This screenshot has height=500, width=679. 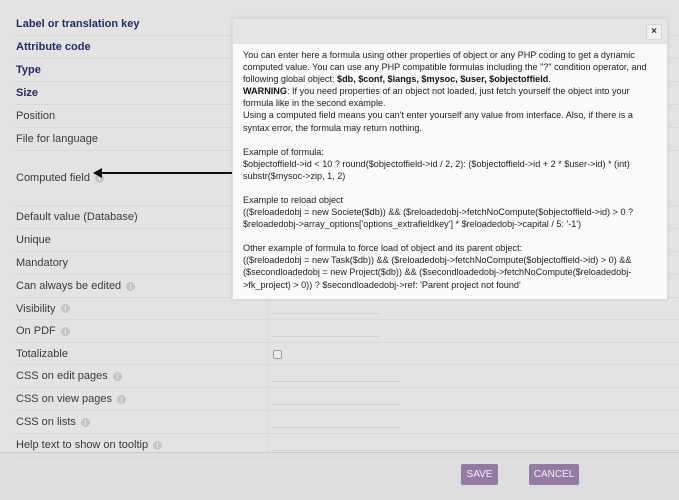 What do you see at coordinates (140, 139) in the screenshot?
I see `field-label-cell: File for language` at bounding box center [140, 139].